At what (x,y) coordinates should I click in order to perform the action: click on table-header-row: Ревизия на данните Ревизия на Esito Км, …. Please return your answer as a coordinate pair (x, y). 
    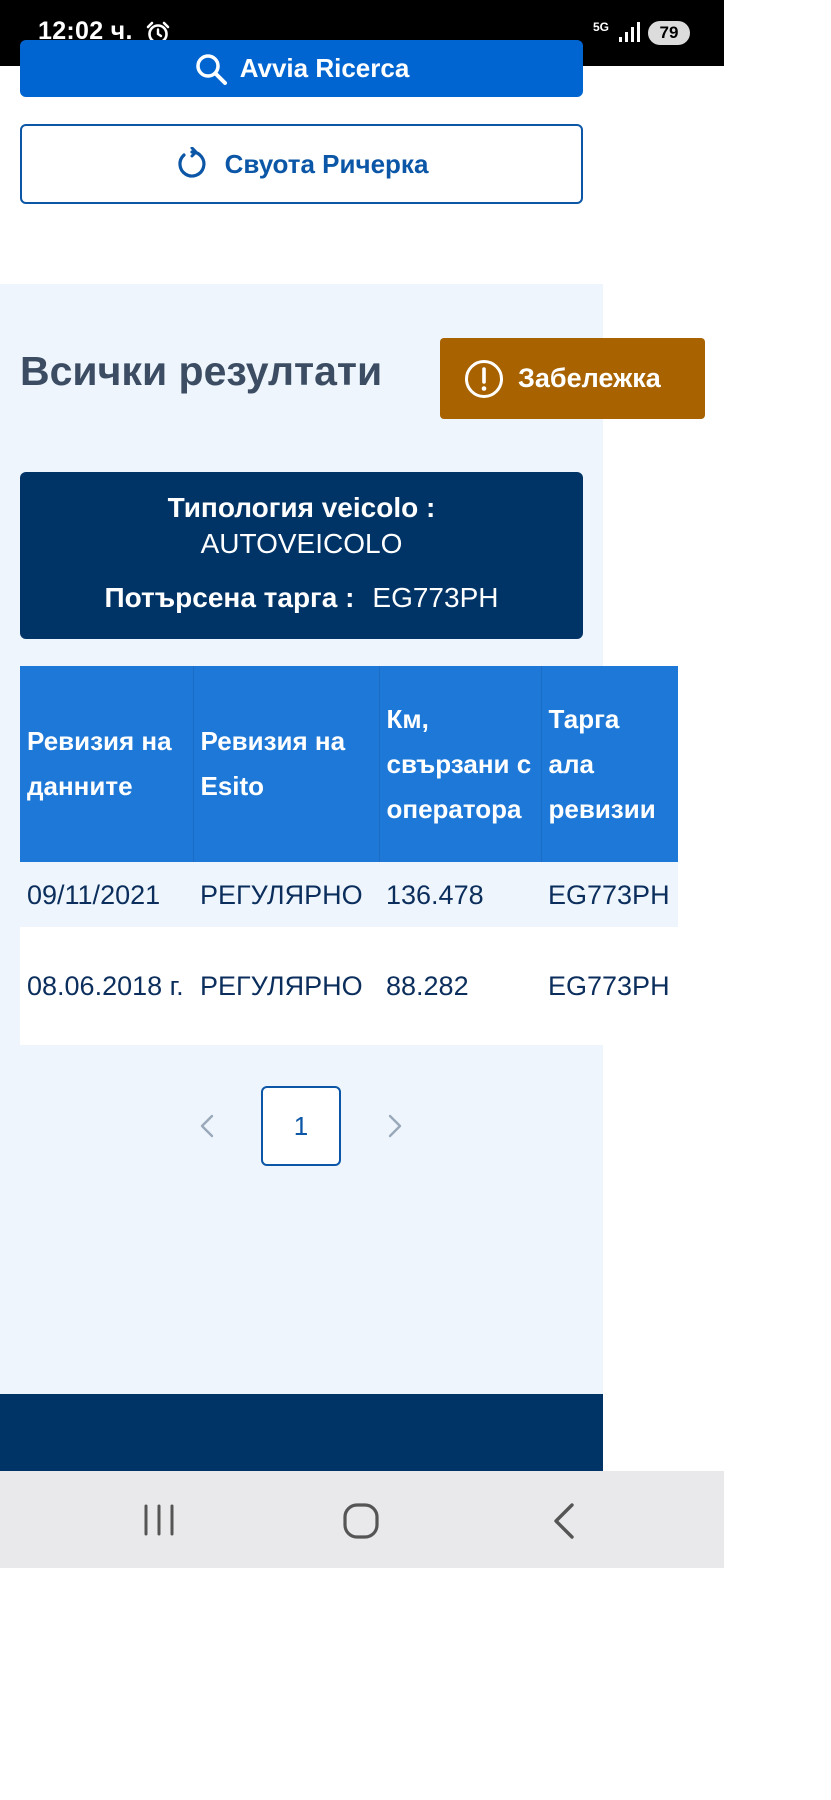
    Looking at the image, I should click on (349, 764).